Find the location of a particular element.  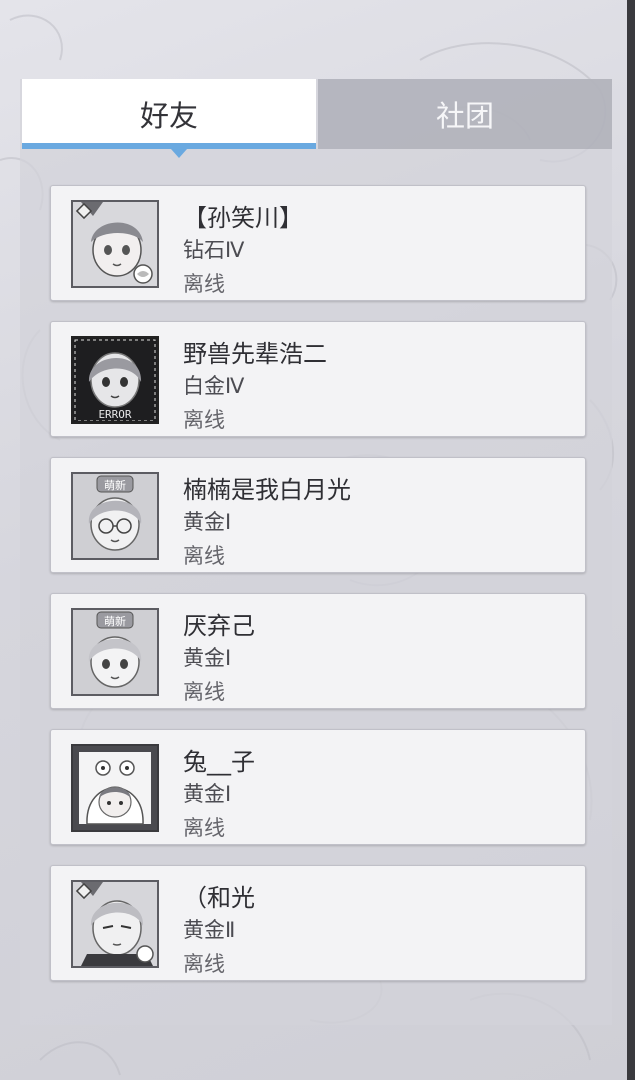

screen-edge-bar is located at coordinates (631, 540).